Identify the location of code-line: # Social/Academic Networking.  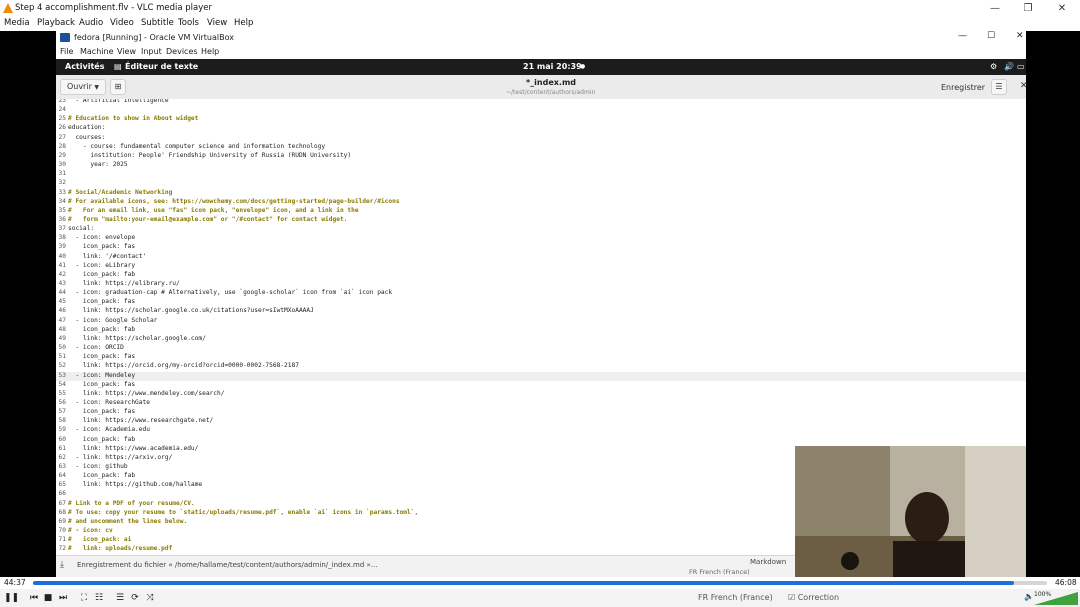
(120, 192).